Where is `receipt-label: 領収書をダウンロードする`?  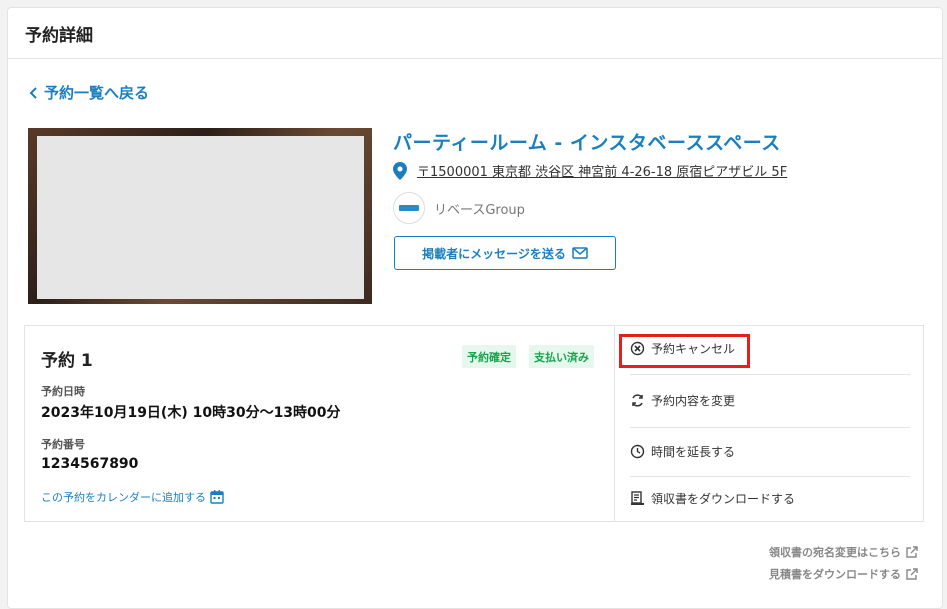 receipt-label: 領収書をダウンロードする is located at coordinates (723, 499).